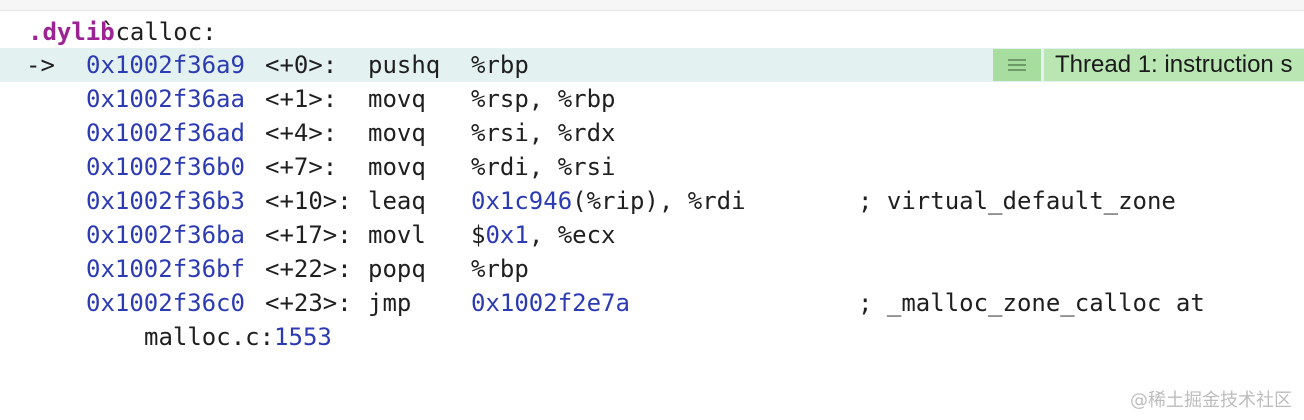  What do you see at coordinates (397, 269) in the screenshot?
I see `instruction-mnemonic: popq` at bounding box center [397, 269].